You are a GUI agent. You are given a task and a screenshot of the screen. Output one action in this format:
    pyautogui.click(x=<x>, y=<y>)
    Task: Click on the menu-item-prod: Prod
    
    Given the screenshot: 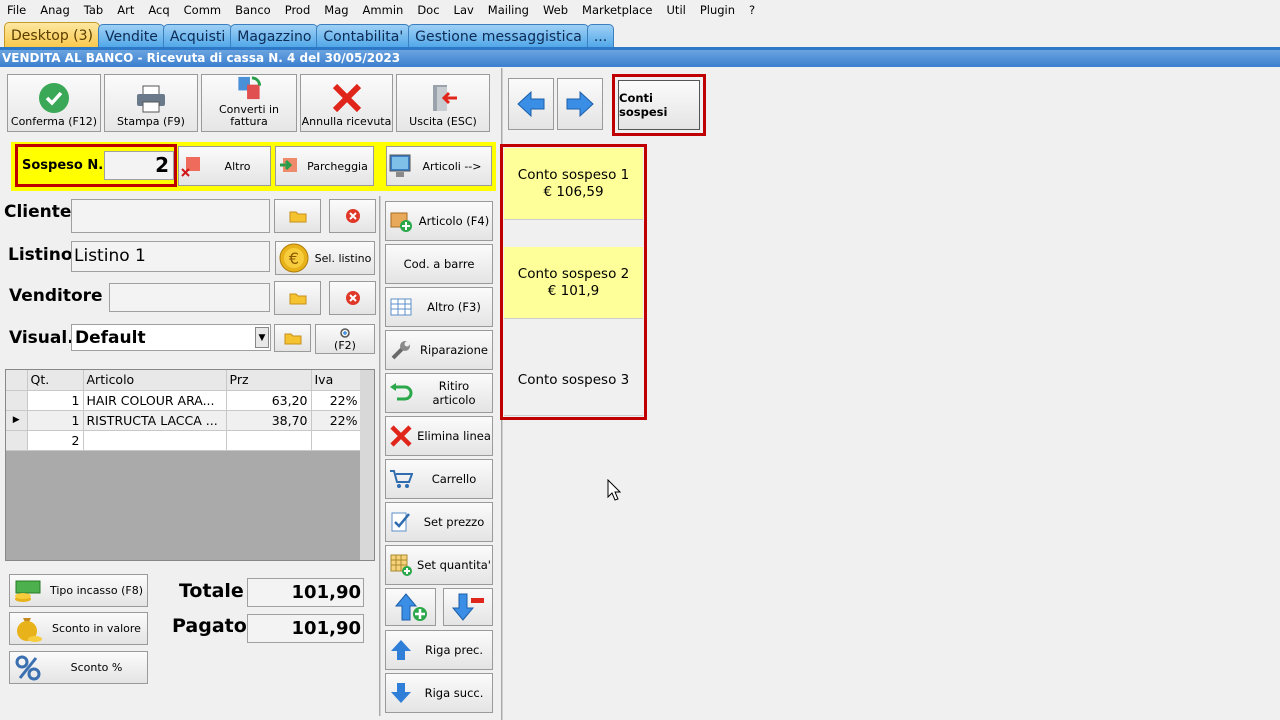 What is the action you would take?
    pyautogui.click(x=298, y=10)
    